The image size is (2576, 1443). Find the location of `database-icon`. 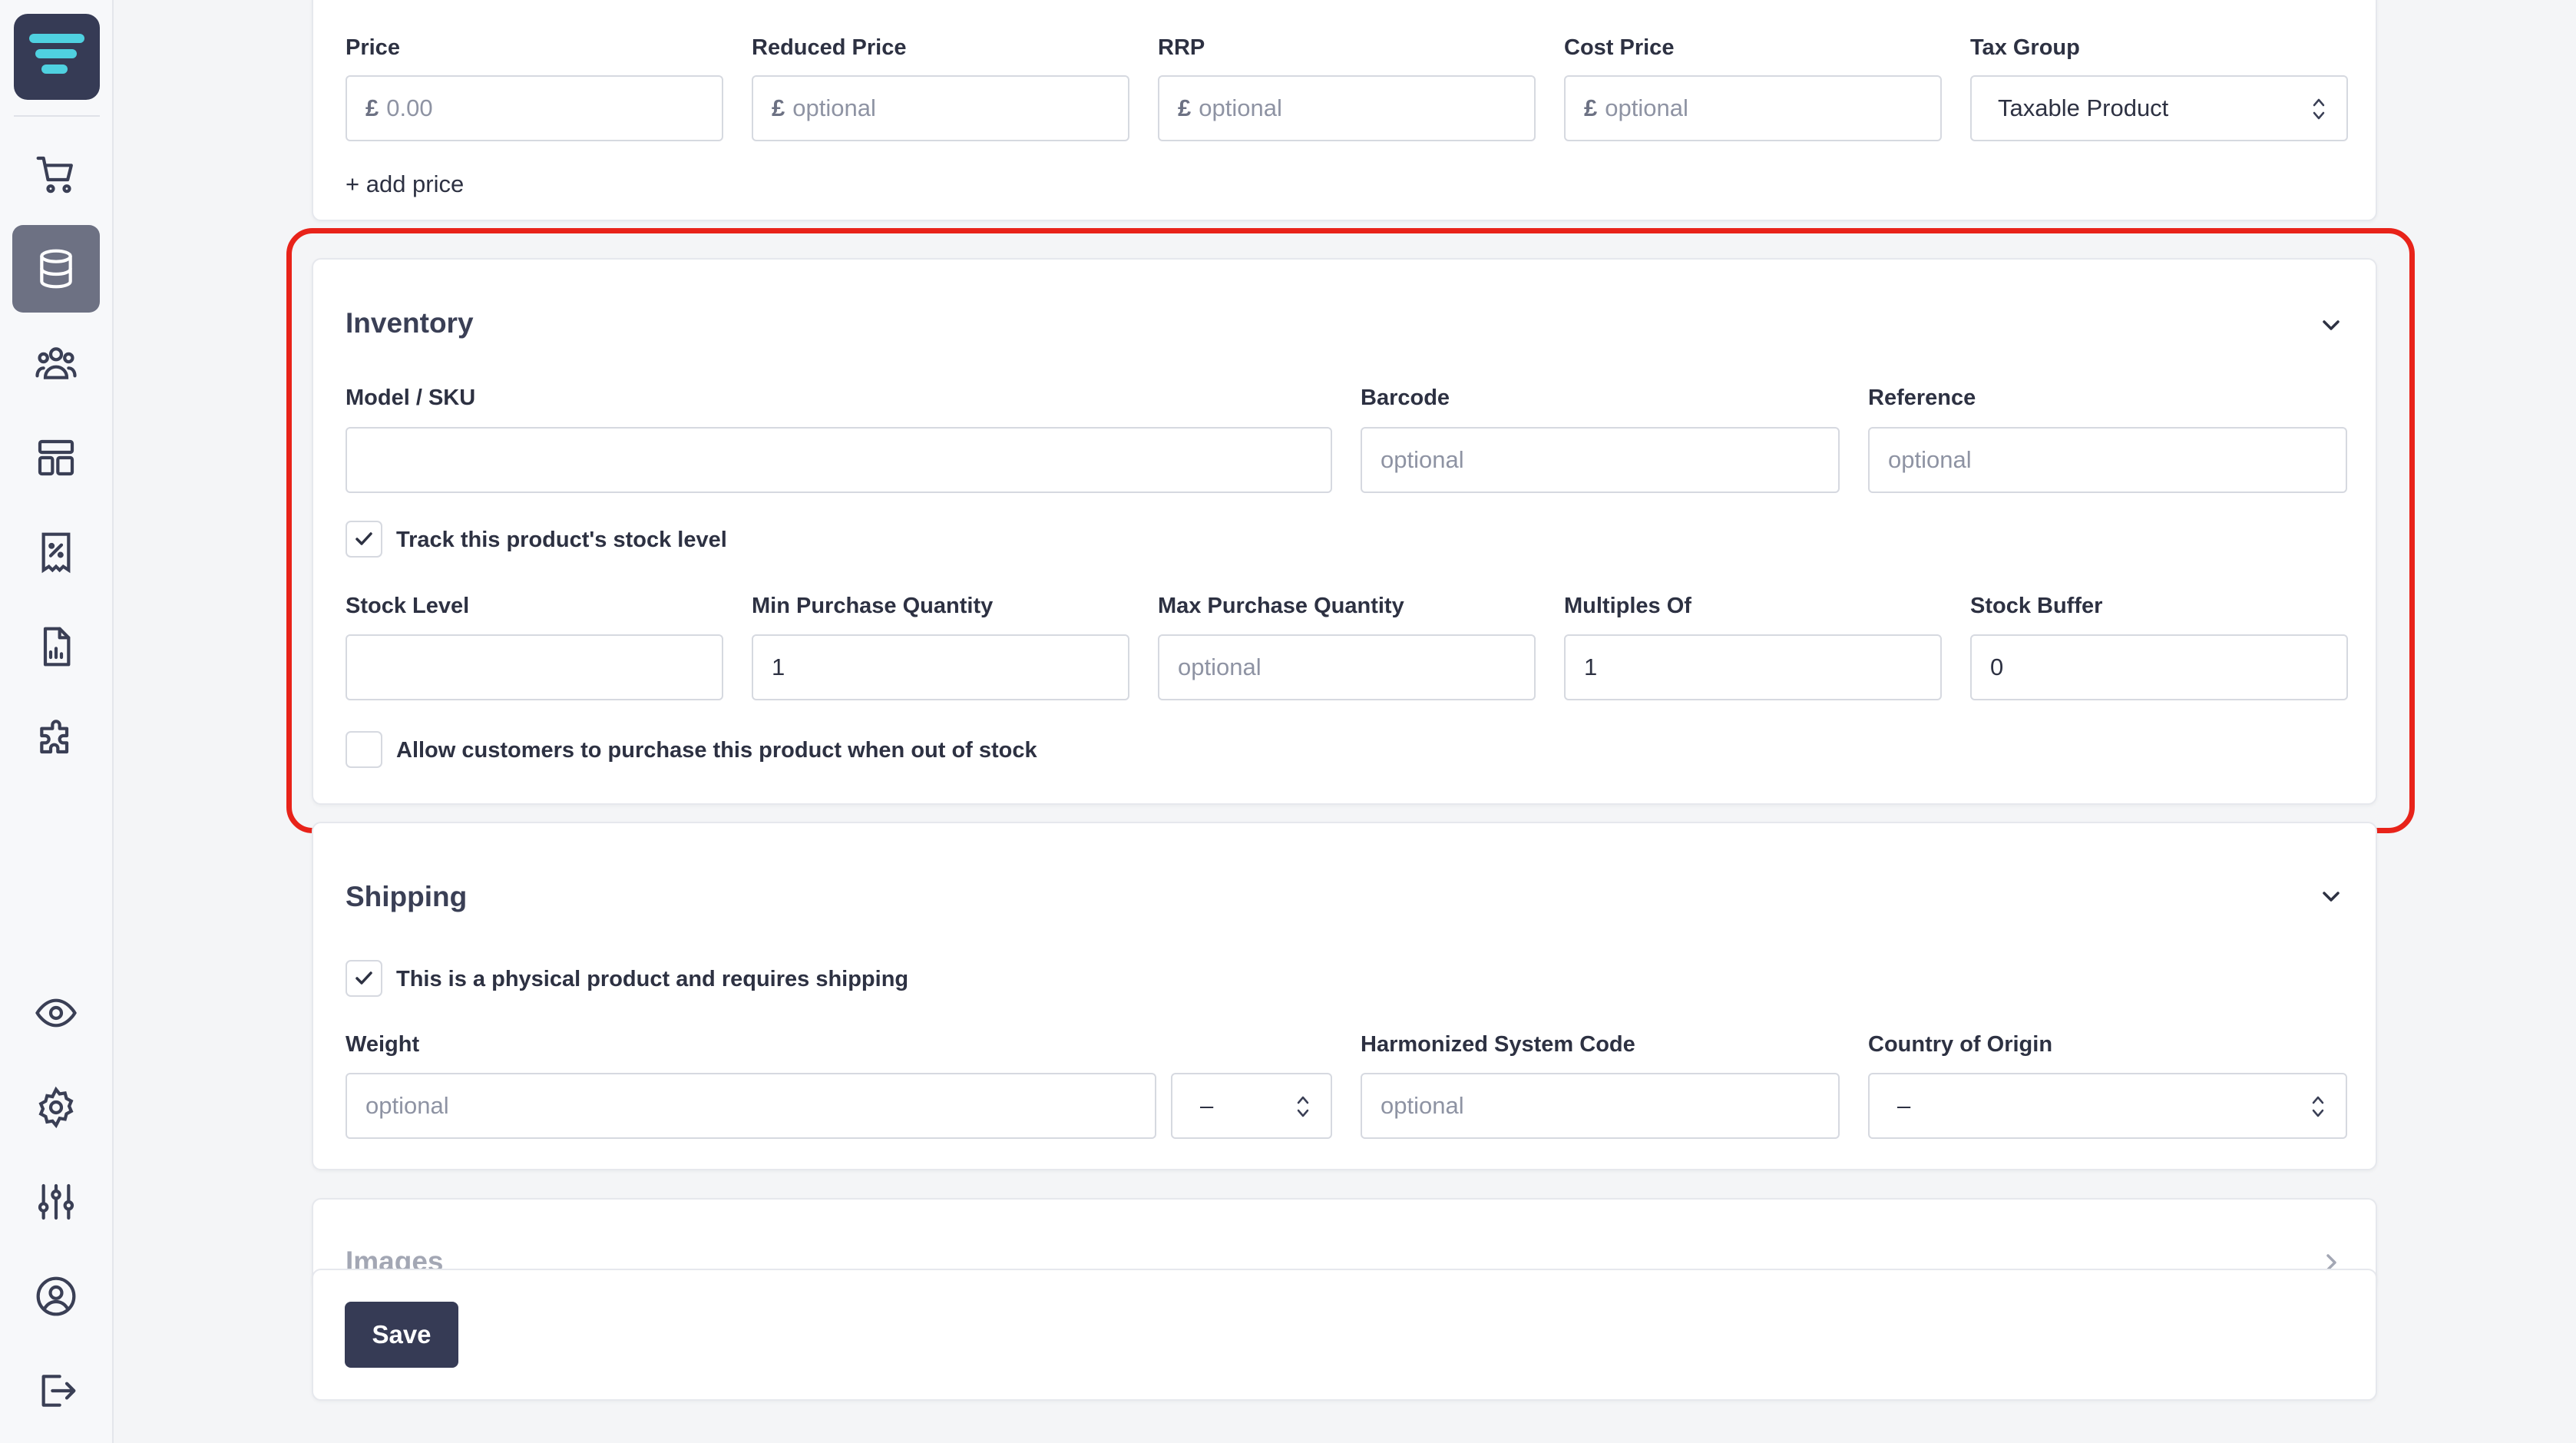

database-icon is located at coordinates (56, 269).